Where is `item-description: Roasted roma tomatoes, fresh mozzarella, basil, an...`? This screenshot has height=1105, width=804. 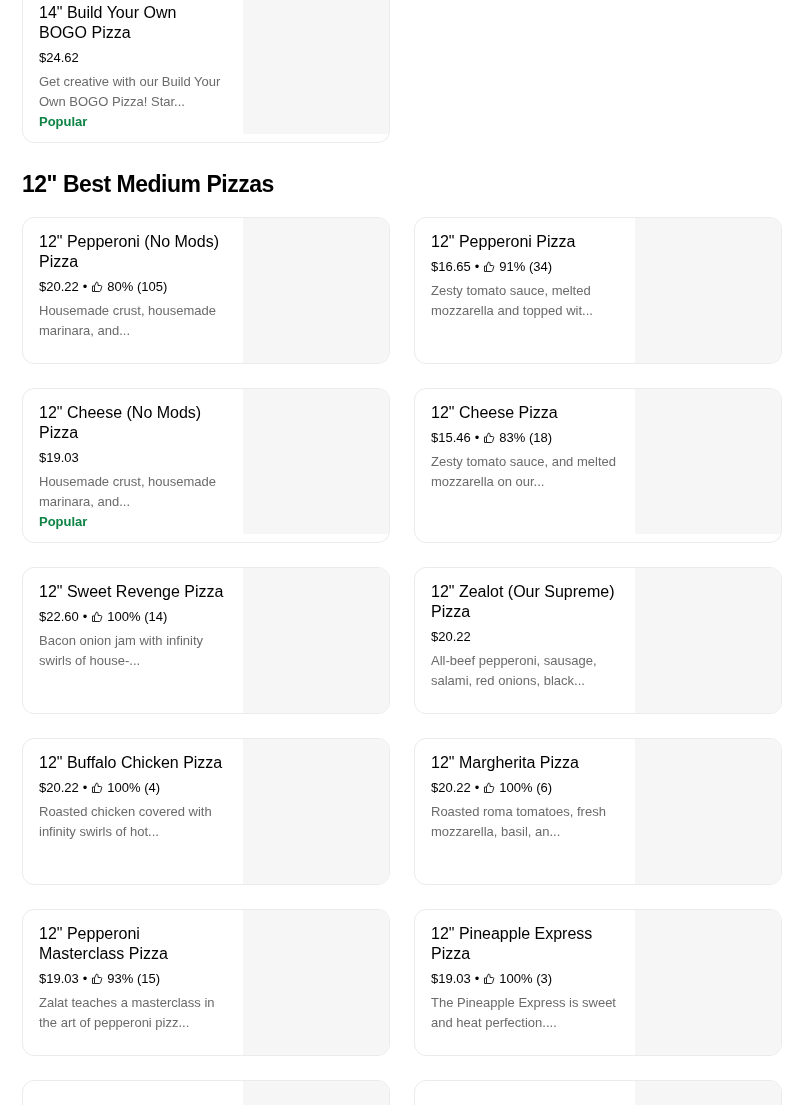 item-description: Roasted roma tomatoes, fresh mozzarella, basil, an... is located at coordinates (519, 822).